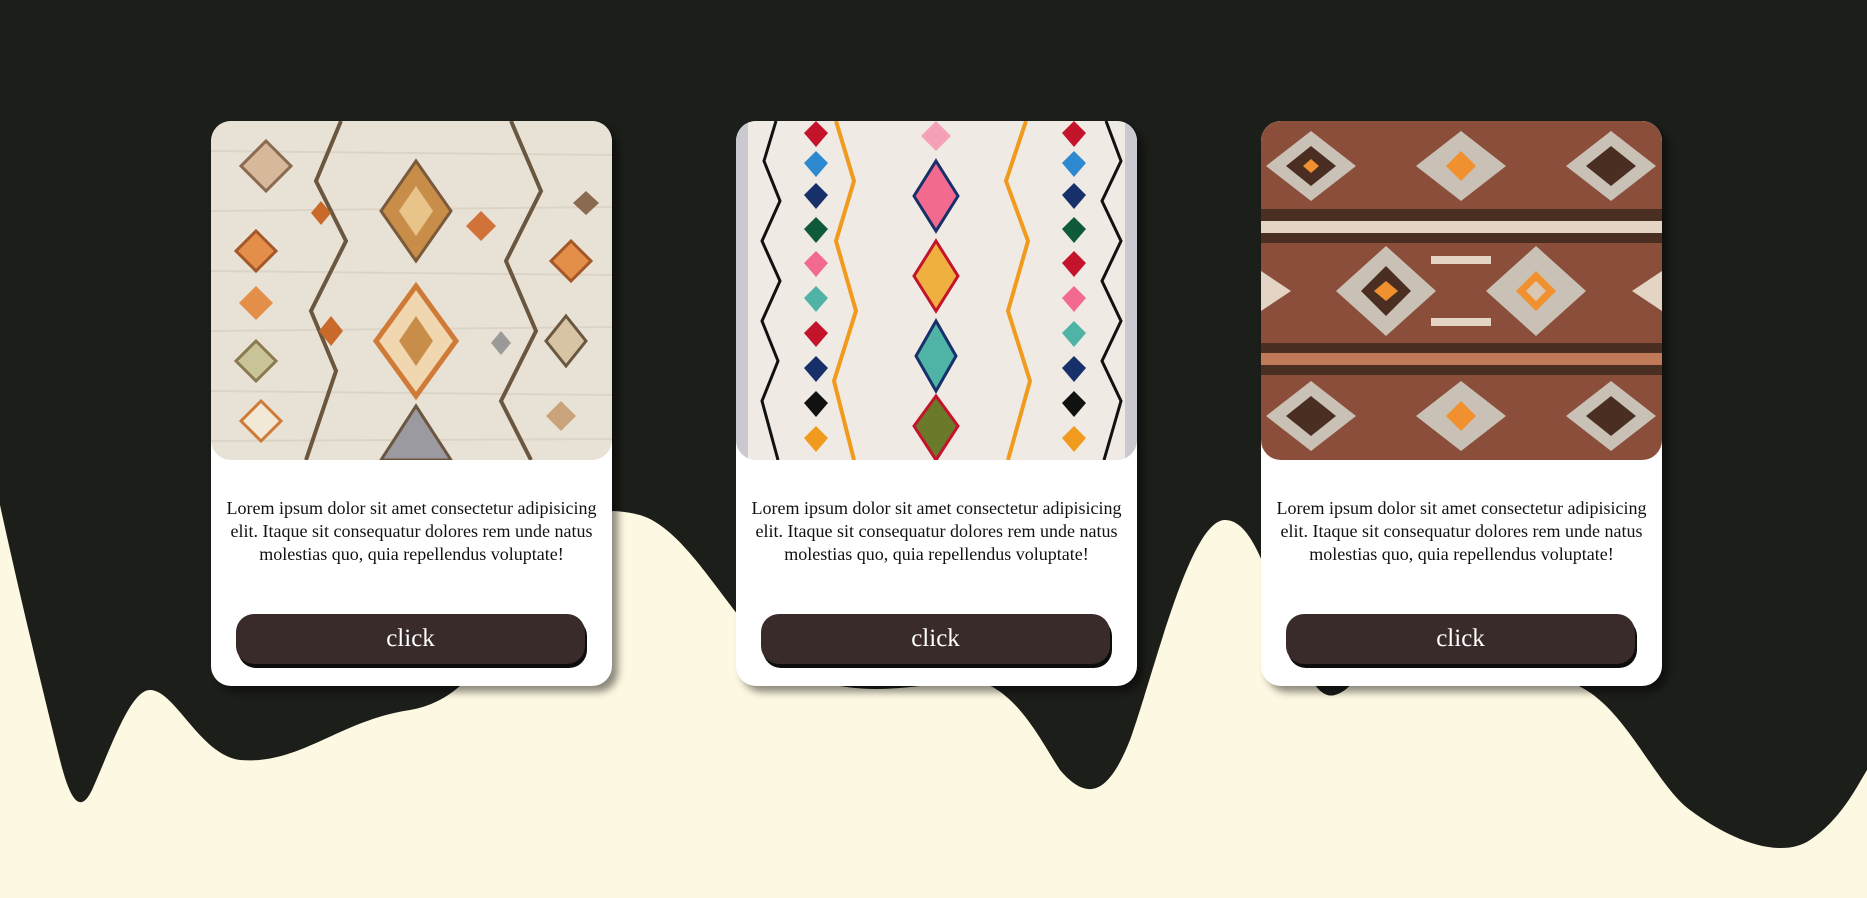 The image size is (1867, 898). I want to click on brown-kilim-rug-icon, so click(1461, 290).